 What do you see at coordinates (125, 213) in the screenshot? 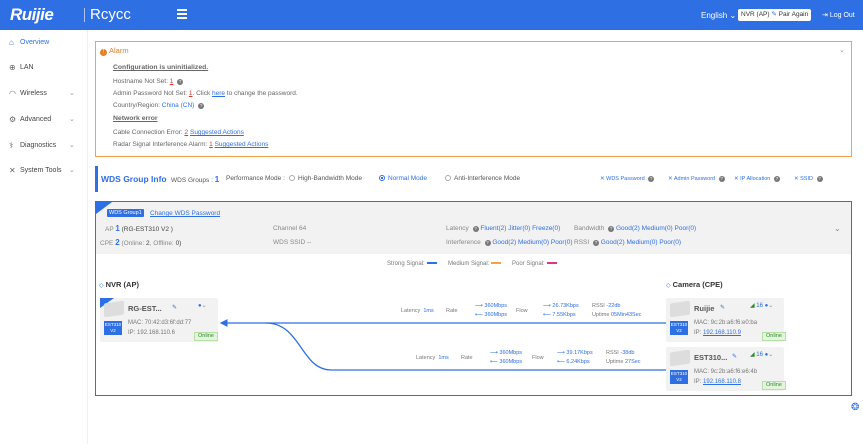
I see `wds-group-badge: WDS Group1` at bounding box center [125, 213].